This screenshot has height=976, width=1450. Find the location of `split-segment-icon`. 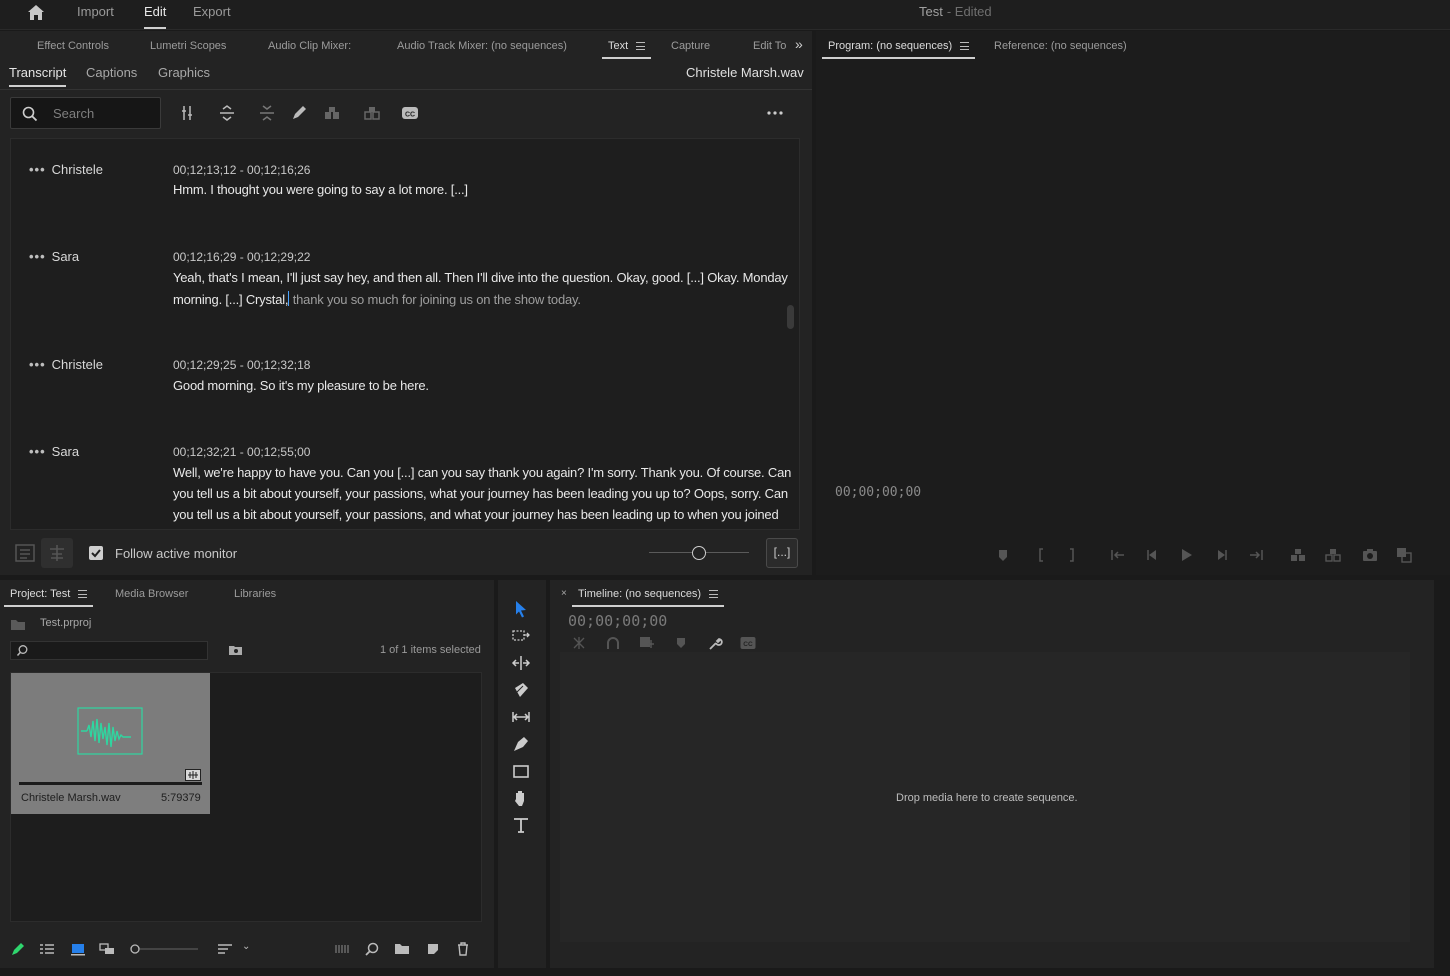

split-segment-icon is located at coordinates (372, 113).